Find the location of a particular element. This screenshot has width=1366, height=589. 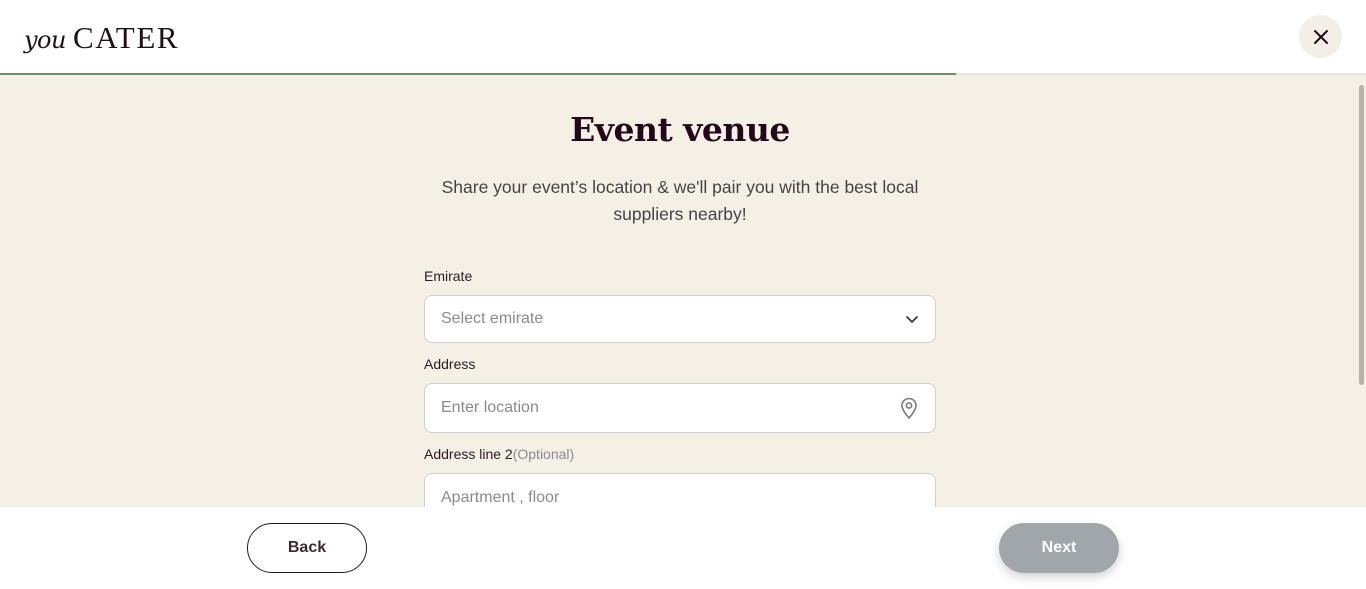

footer: Back Next is located at coordinates (683, 548).